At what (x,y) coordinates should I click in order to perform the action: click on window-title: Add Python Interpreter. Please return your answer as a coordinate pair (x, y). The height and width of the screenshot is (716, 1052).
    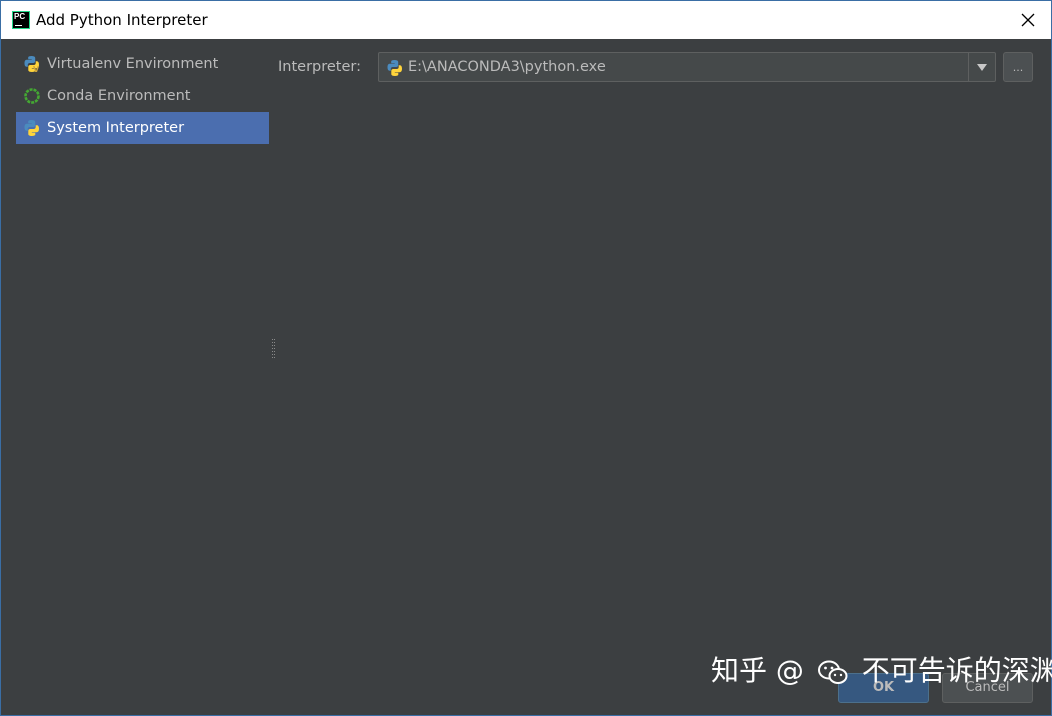
    Looking at the image, I should click on (122, 20).